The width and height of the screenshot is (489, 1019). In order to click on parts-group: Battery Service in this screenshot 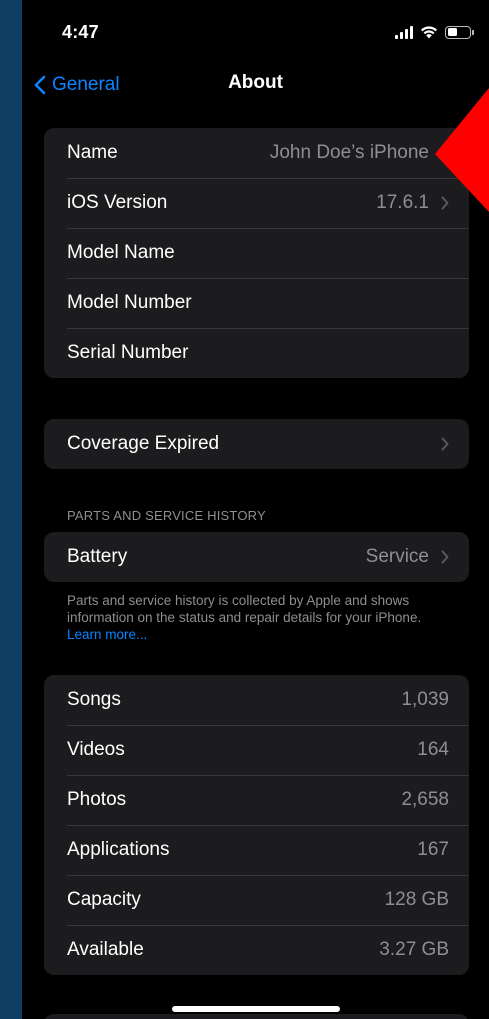, I will do `click(256, 557)`.